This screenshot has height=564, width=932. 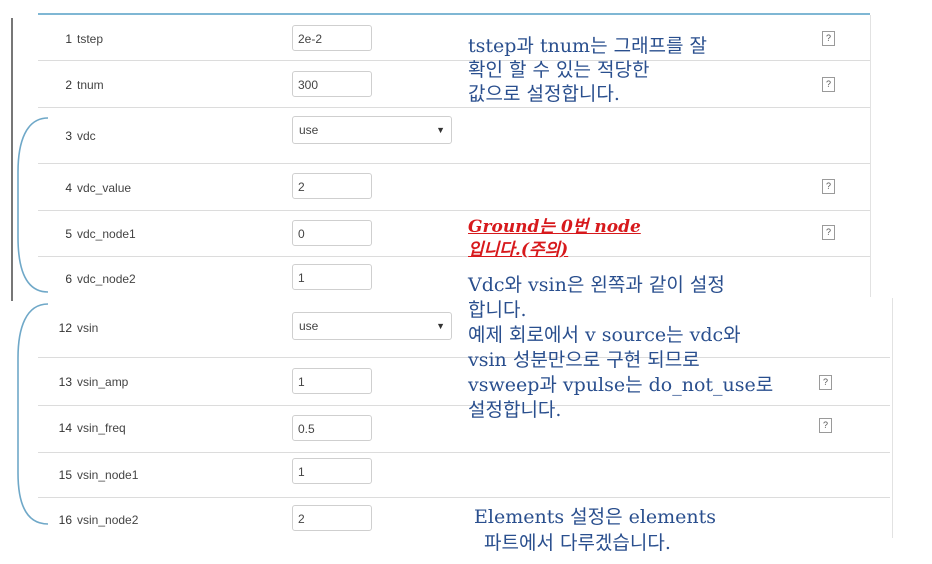 I want to click on ground-warning: Ground는 0번 node 입니다.(주의), so click(x=554, y=239).